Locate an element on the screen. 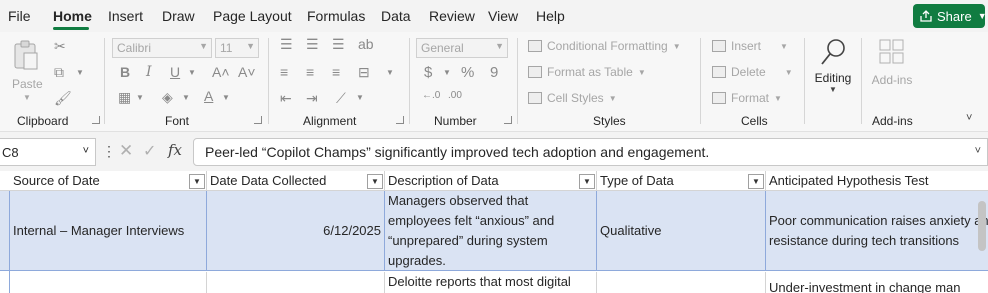  header-description-of-data: Description of Data is located at coordinates (491, 181).